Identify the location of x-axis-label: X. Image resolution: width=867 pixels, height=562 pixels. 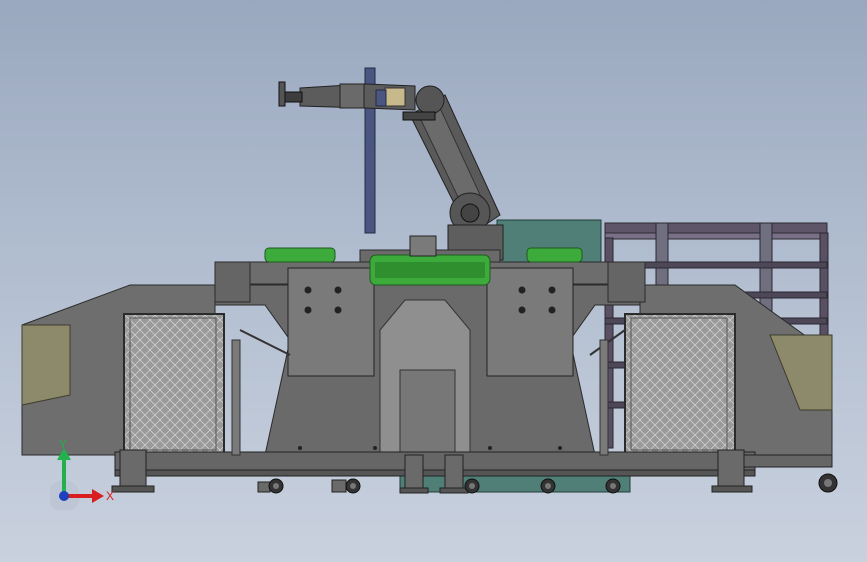
(110, 496).